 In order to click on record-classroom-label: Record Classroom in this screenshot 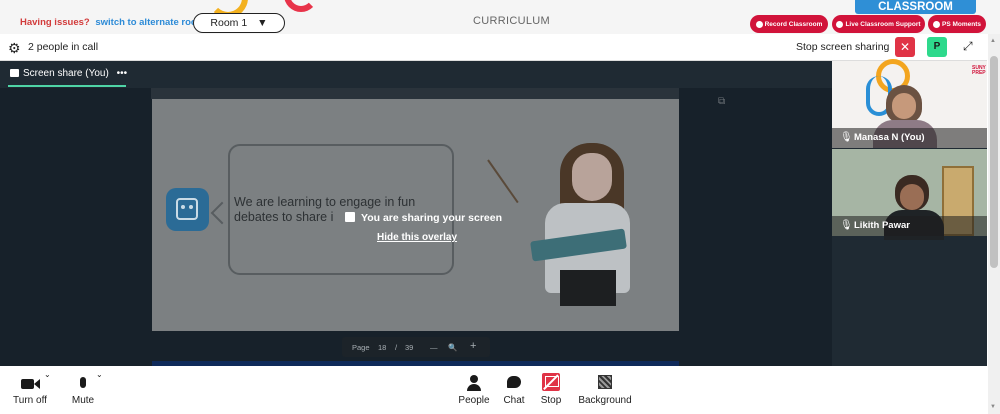, I will do `click(793, 24)`.